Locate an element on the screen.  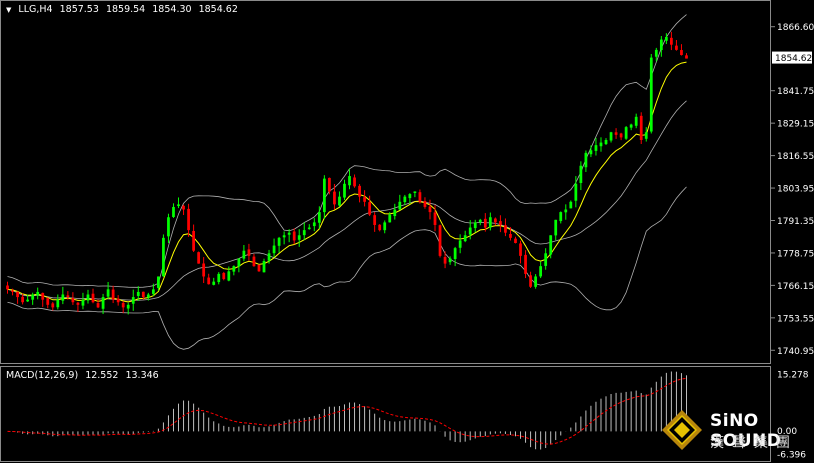
price-tick-label: 1766.15 is located at coordinates (795, 287).